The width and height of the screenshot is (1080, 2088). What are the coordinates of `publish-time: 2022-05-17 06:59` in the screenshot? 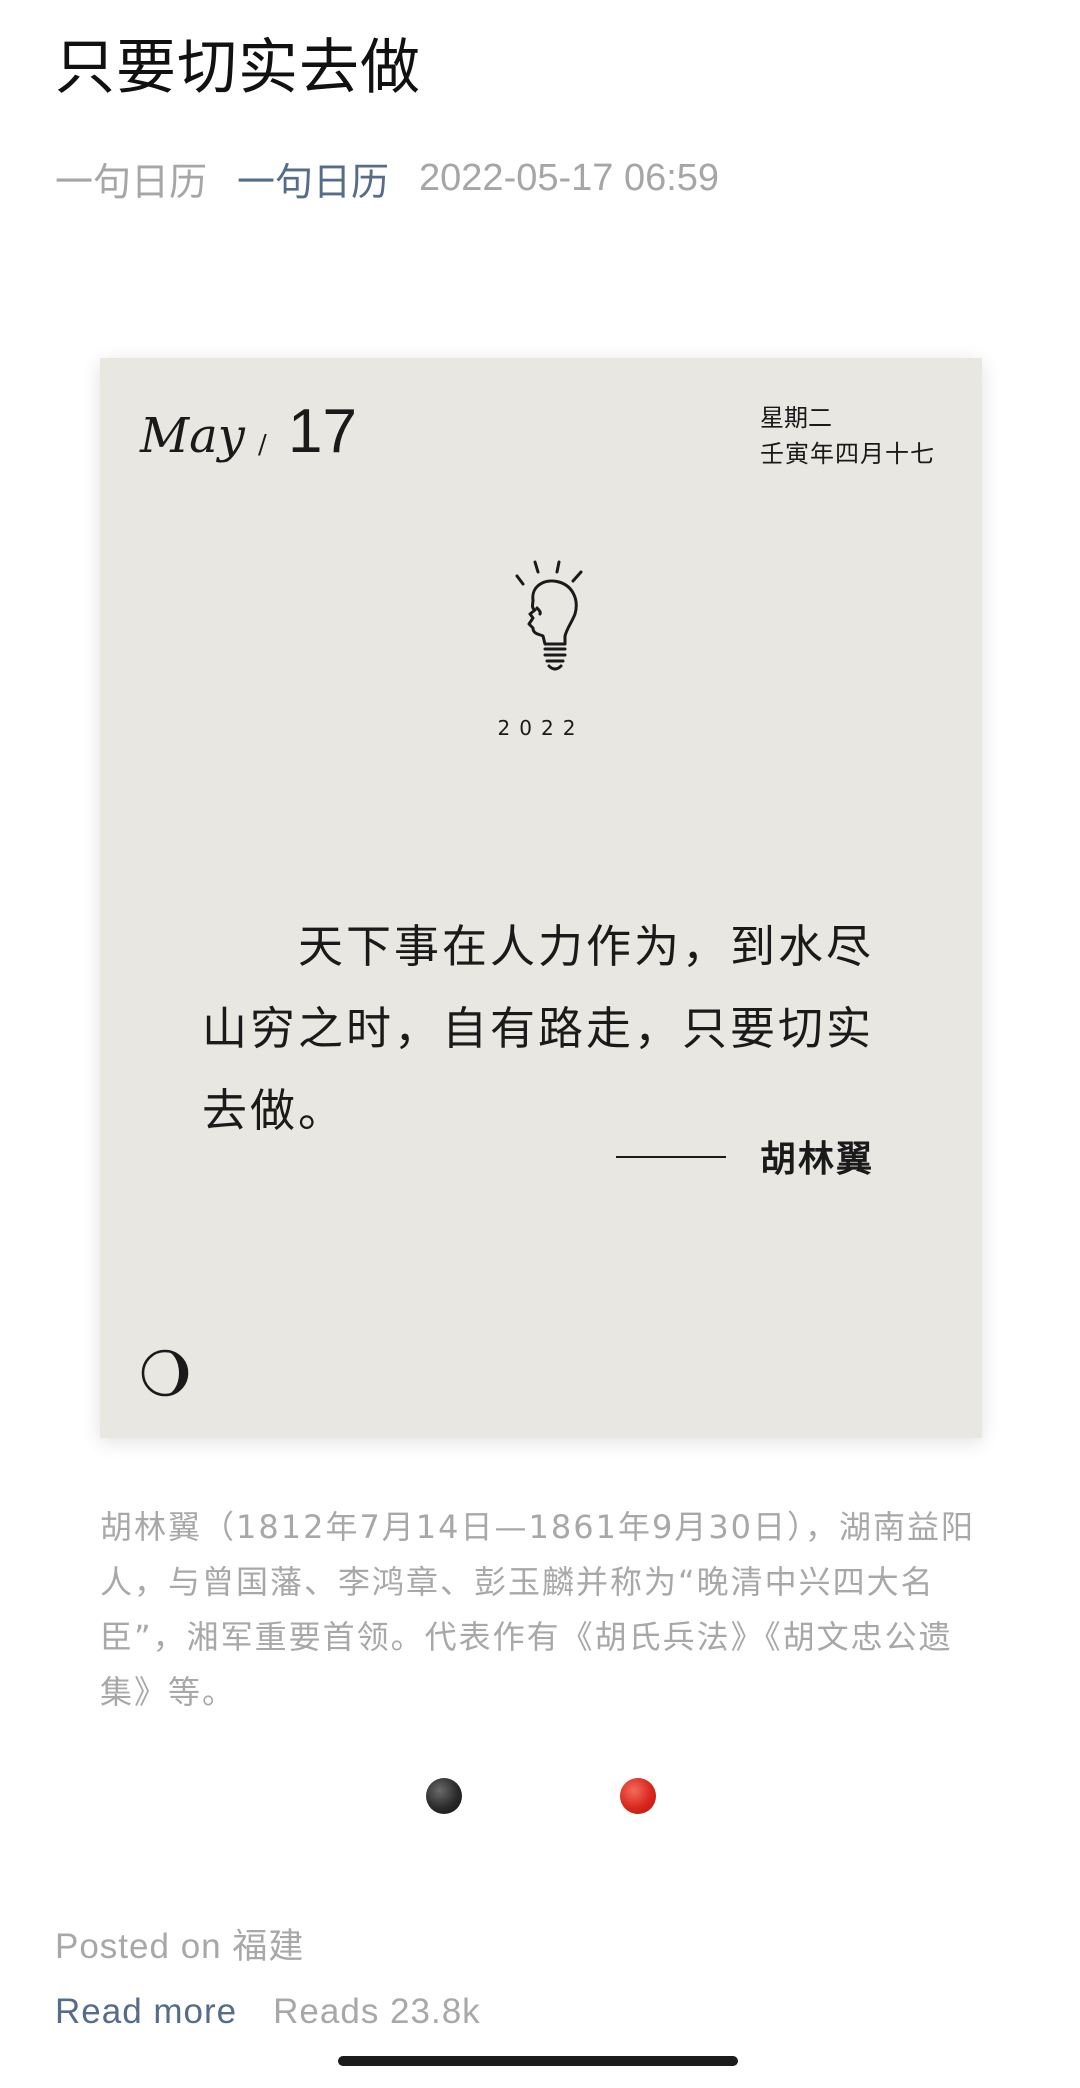 It's located at (569, 177).